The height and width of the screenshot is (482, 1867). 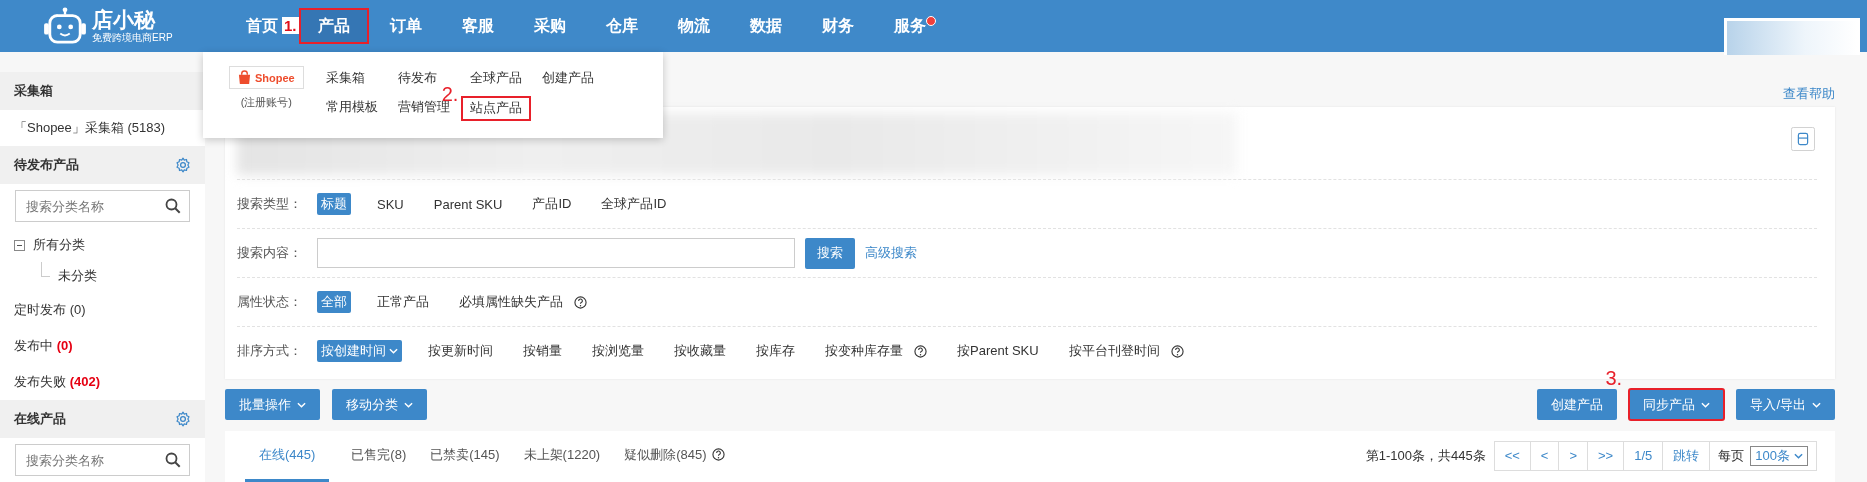 I want to click on action-button: 同步产品, so click(x=1677, y=405).